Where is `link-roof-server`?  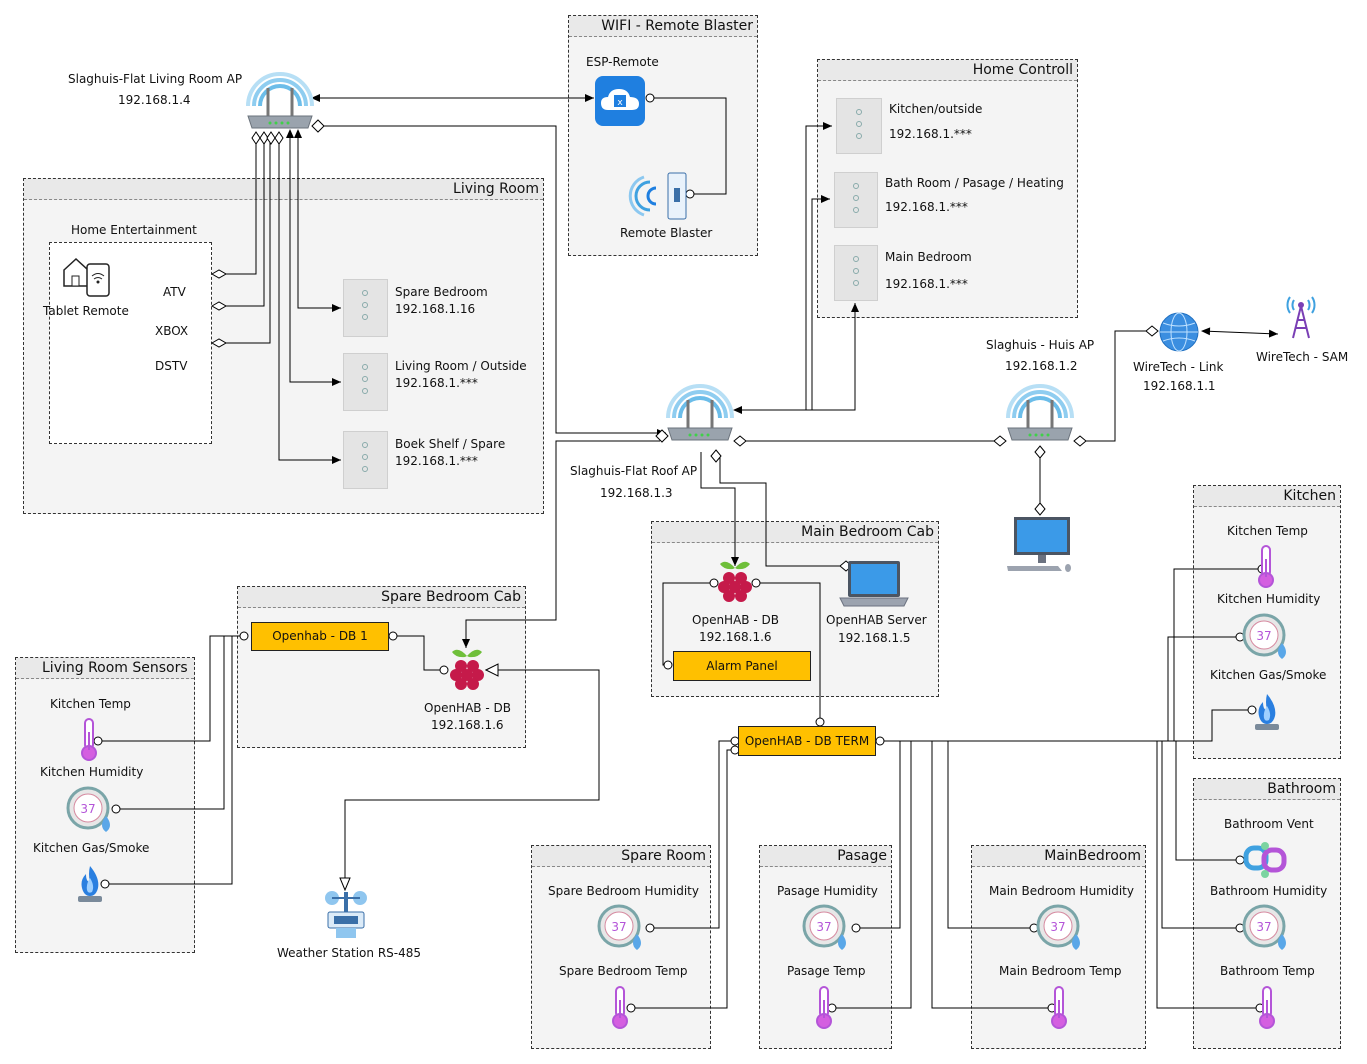
link-roof-server is located at coordinates (782, 511).